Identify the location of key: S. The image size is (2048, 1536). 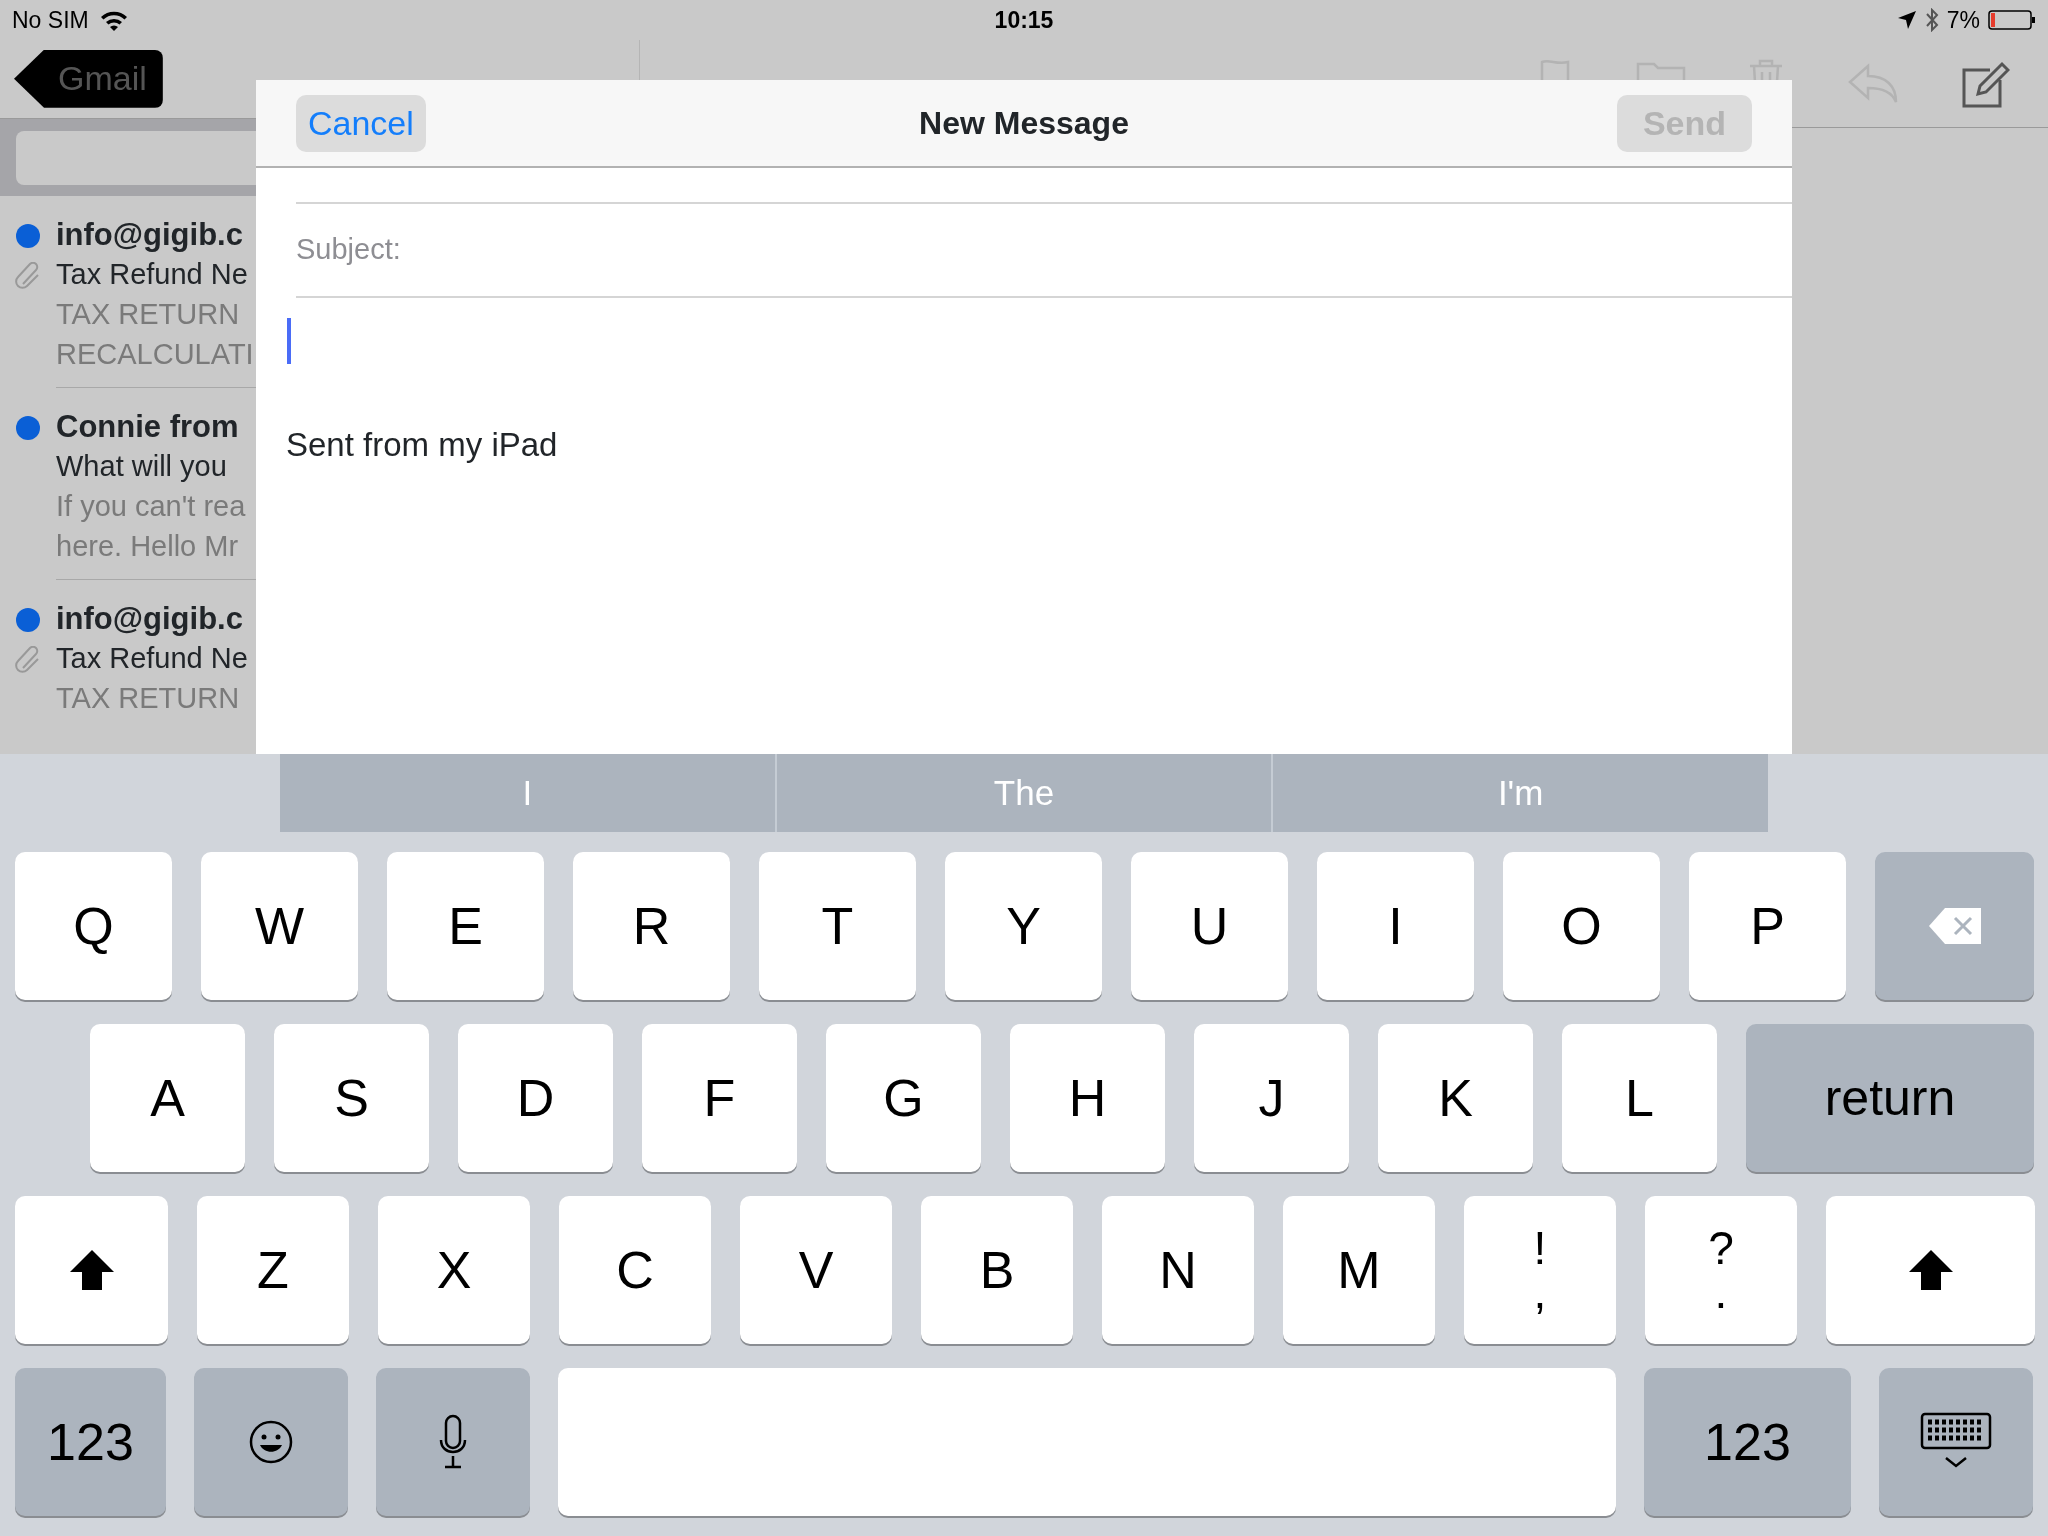
(351, 1098).